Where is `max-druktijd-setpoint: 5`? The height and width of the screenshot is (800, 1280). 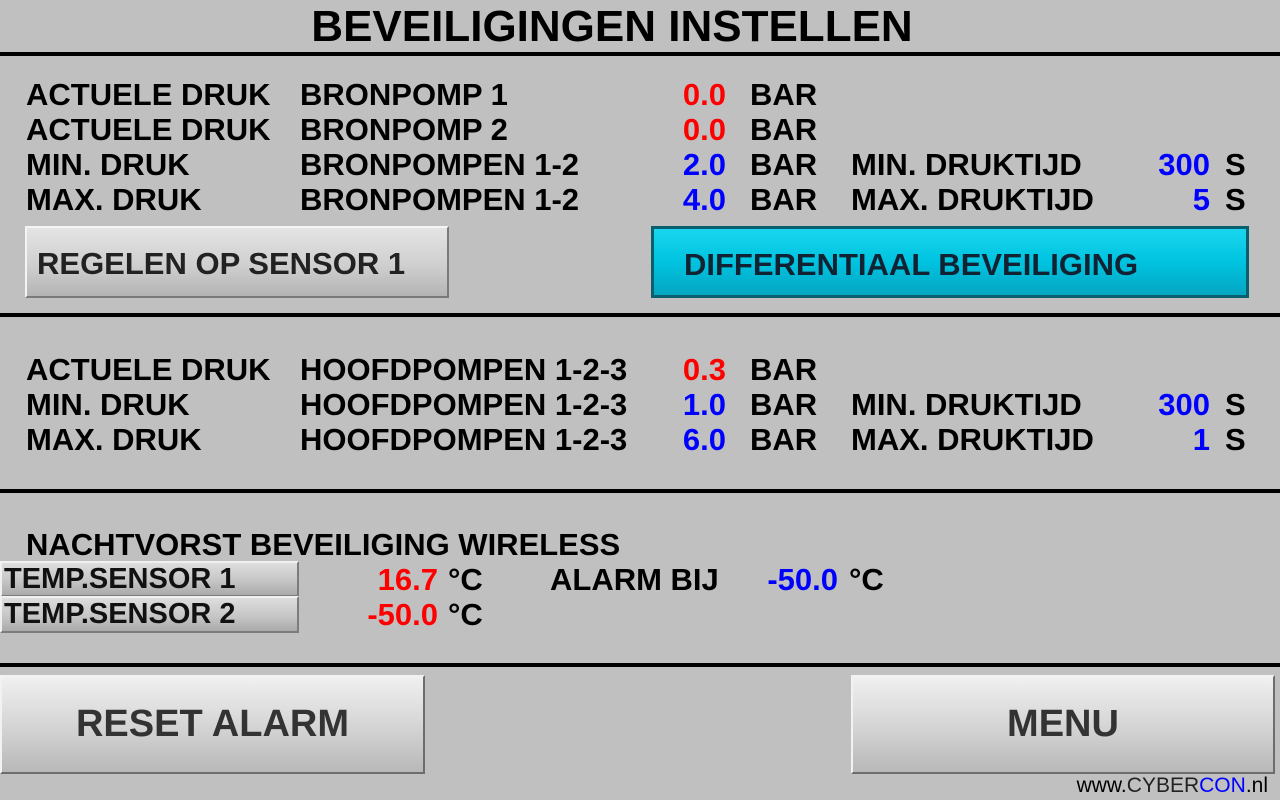
max-druktijd-setpoint: 5 is located at coordinates (1170, 199).